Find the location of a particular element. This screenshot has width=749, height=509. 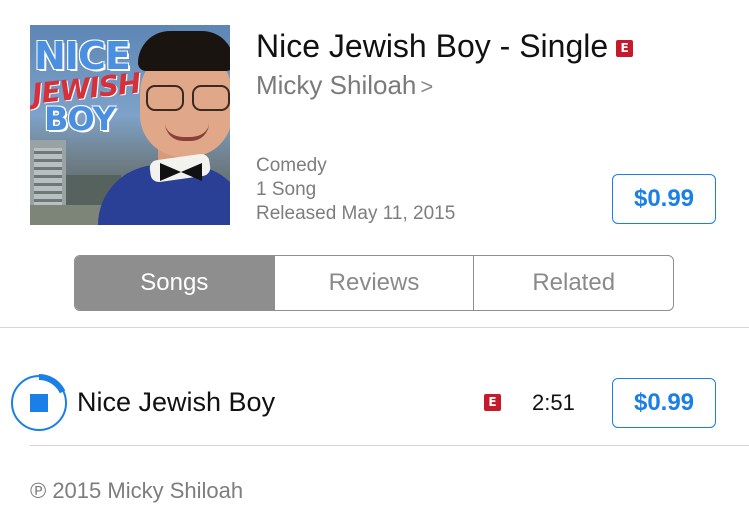

album-title-text: Nice Jewish Boy - Single is located at coordinates (432, 46).